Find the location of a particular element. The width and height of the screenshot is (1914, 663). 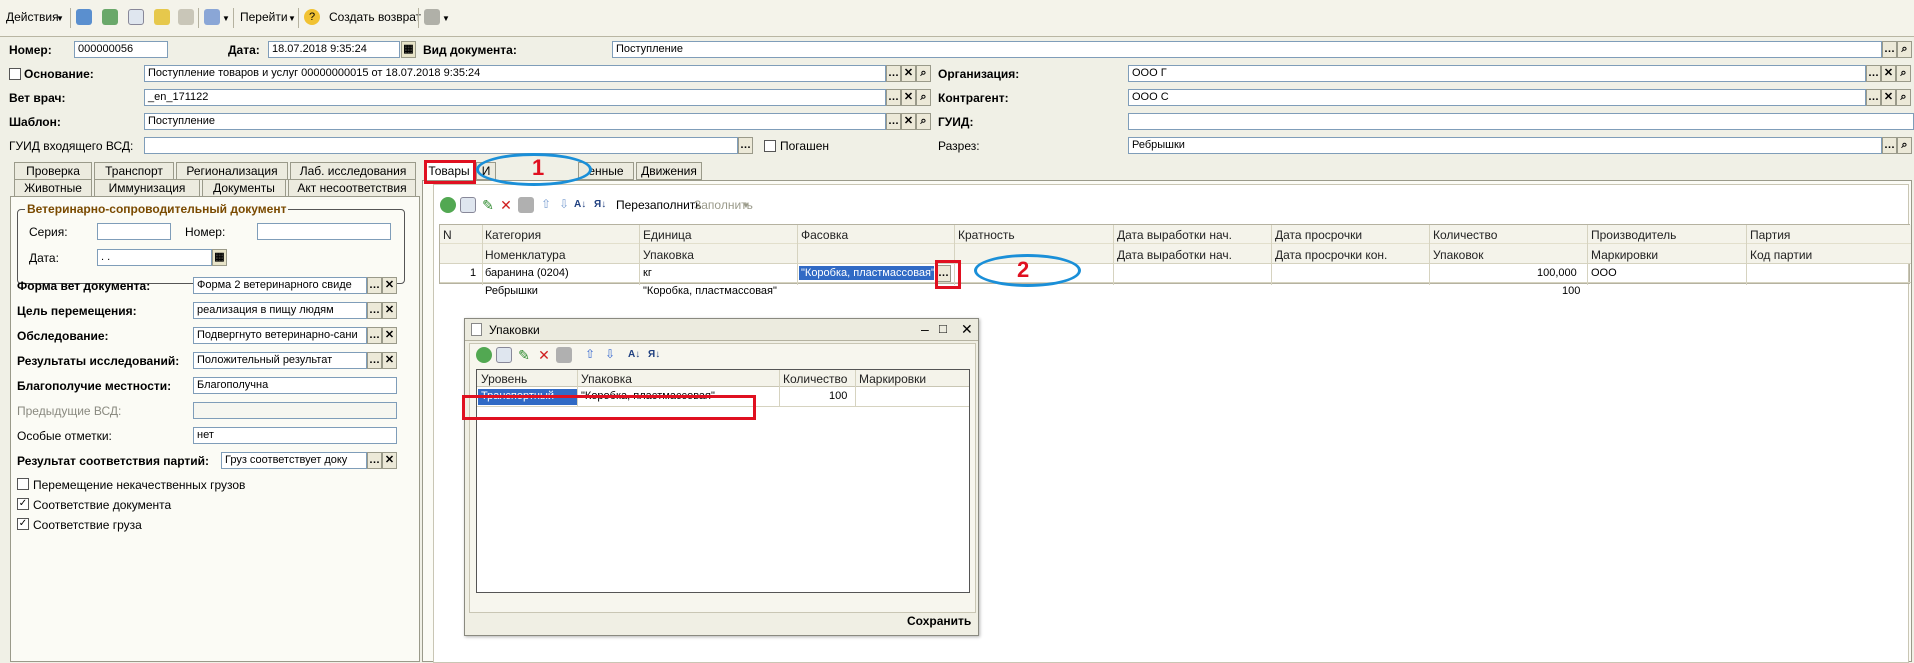

match-field: Груз соответствует доку is located at coordinates (294, 460).